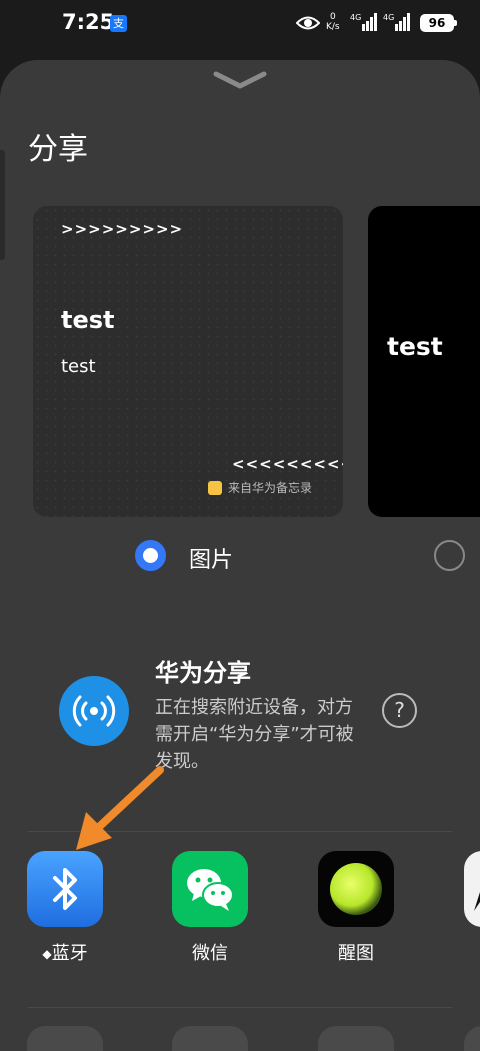  What do you see at coordinates (424, 361) in the screenshot?
I see `preview-card-text: test` at bounding box center [424, 361].